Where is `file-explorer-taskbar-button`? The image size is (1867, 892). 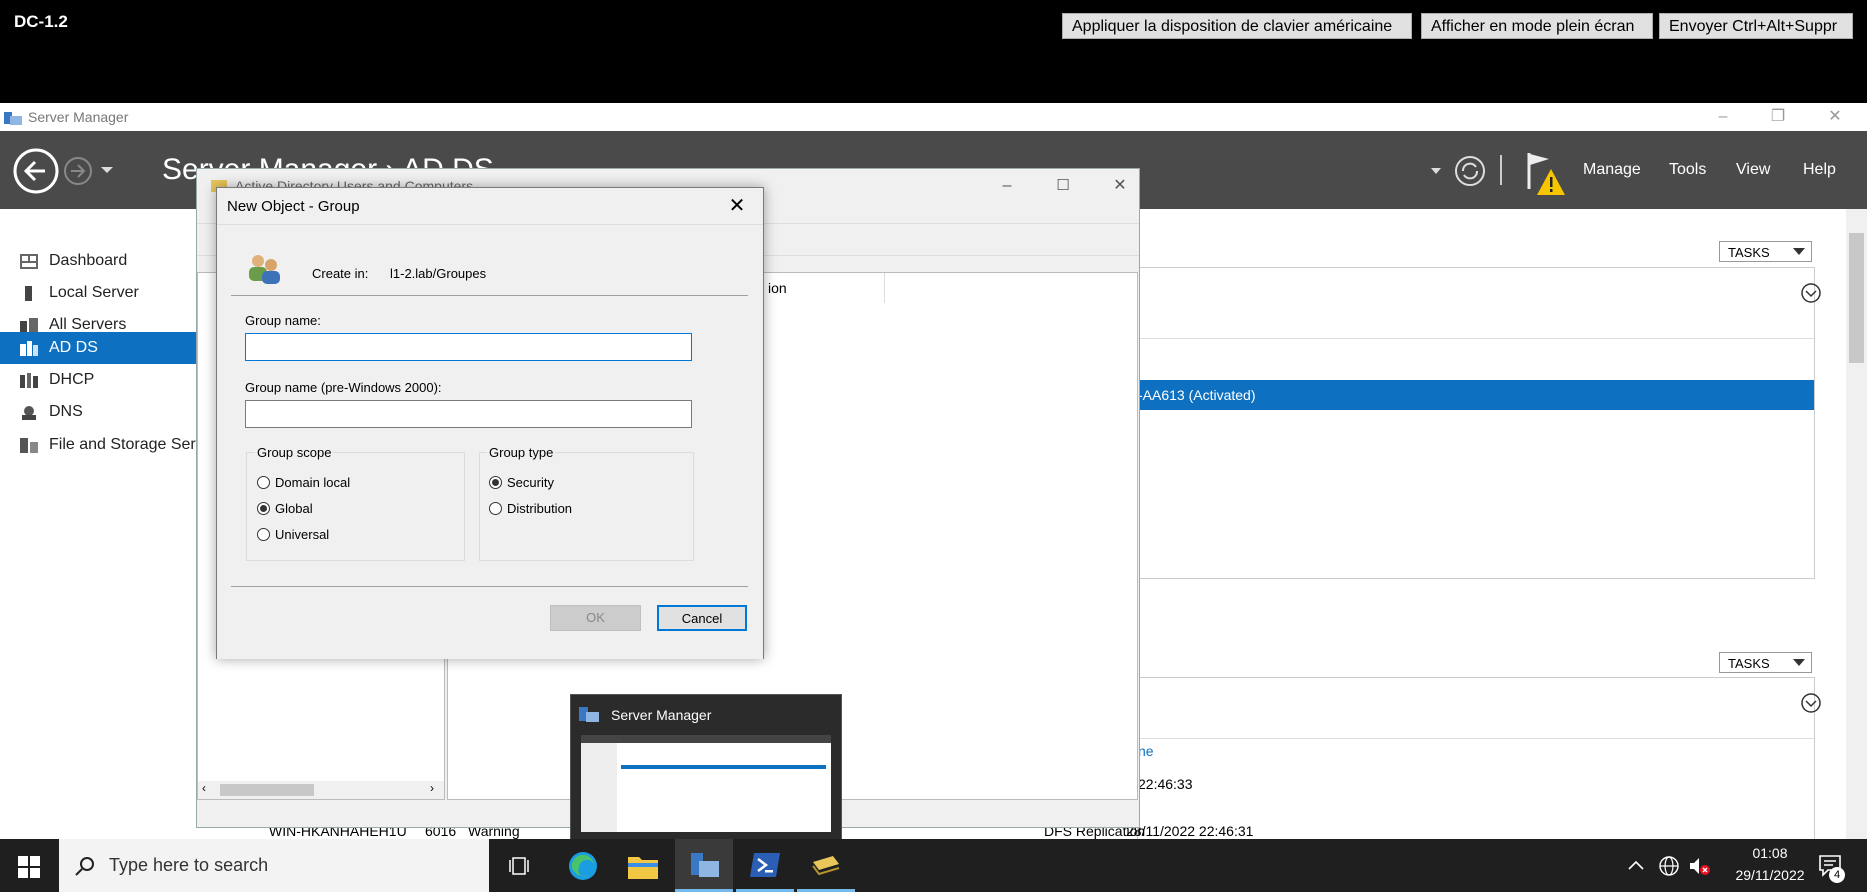
file-explorer-taskbar-button is located at coordinates (643, 865).